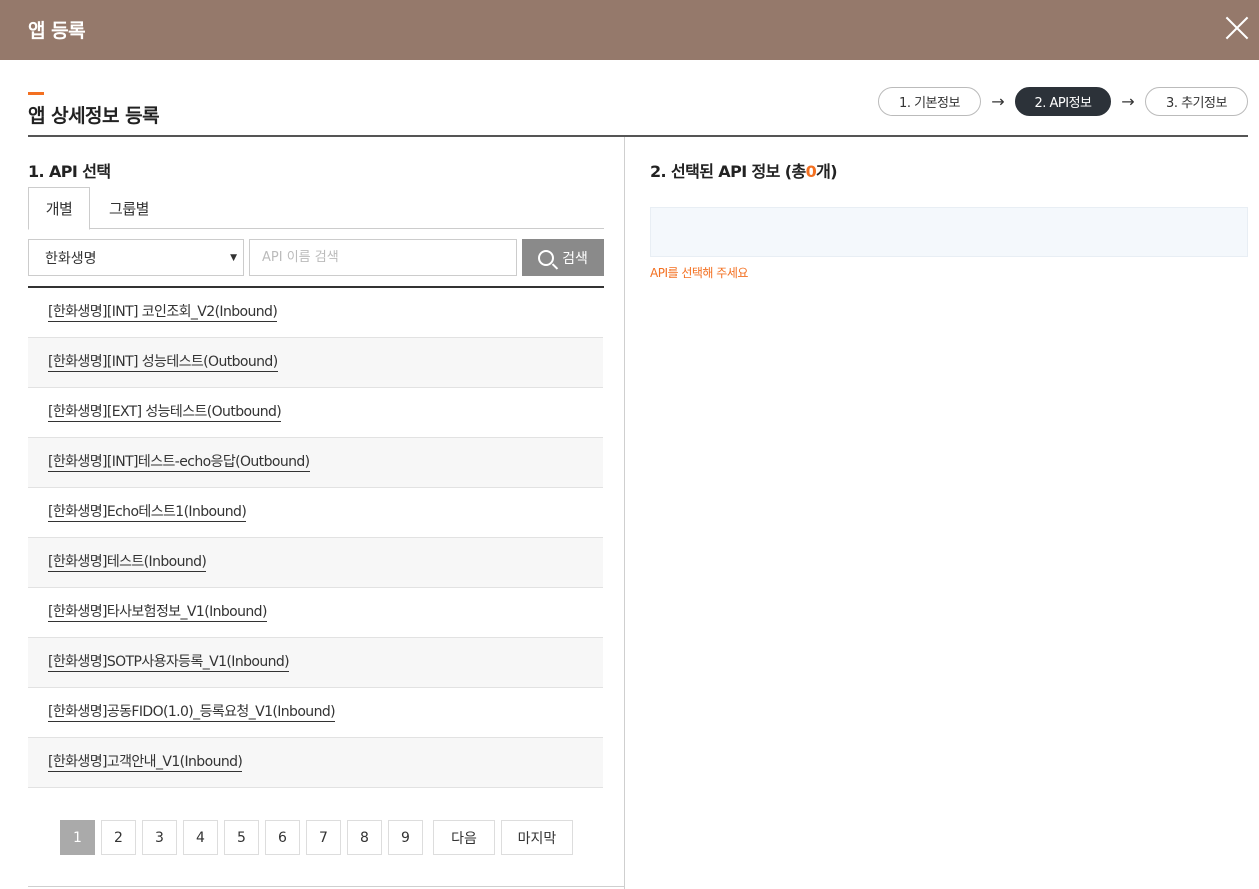 The height and width of the screenshot is (889, 1259). I want to click on list-item: [한화생명][INT] 성능테스트(Outbound), so click(315, 363).